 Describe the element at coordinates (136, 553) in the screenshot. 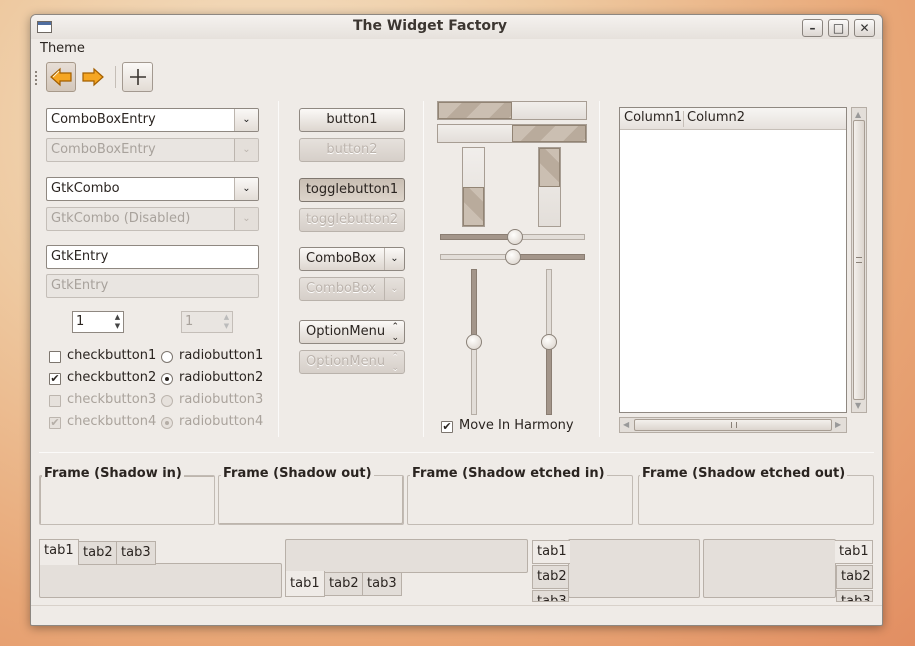

I see `notebook-top-tab3: tab3` at that location.